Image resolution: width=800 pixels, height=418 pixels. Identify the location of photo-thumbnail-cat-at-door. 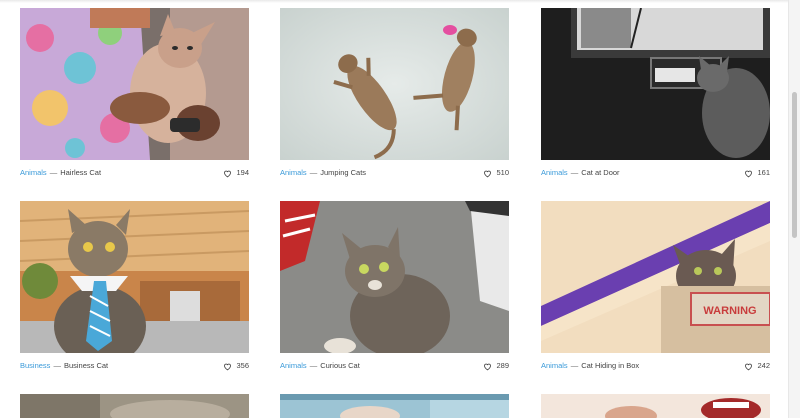
(655, 84).